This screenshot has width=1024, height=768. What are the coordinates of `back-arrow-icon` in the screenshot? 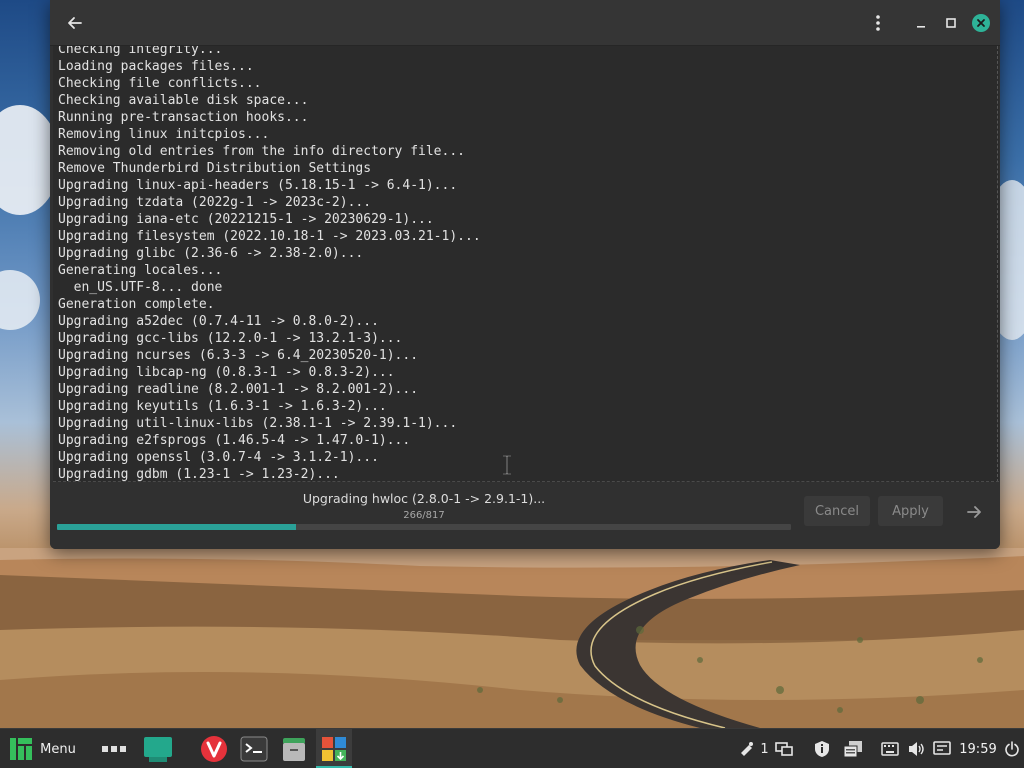 It's located at (75, 23).